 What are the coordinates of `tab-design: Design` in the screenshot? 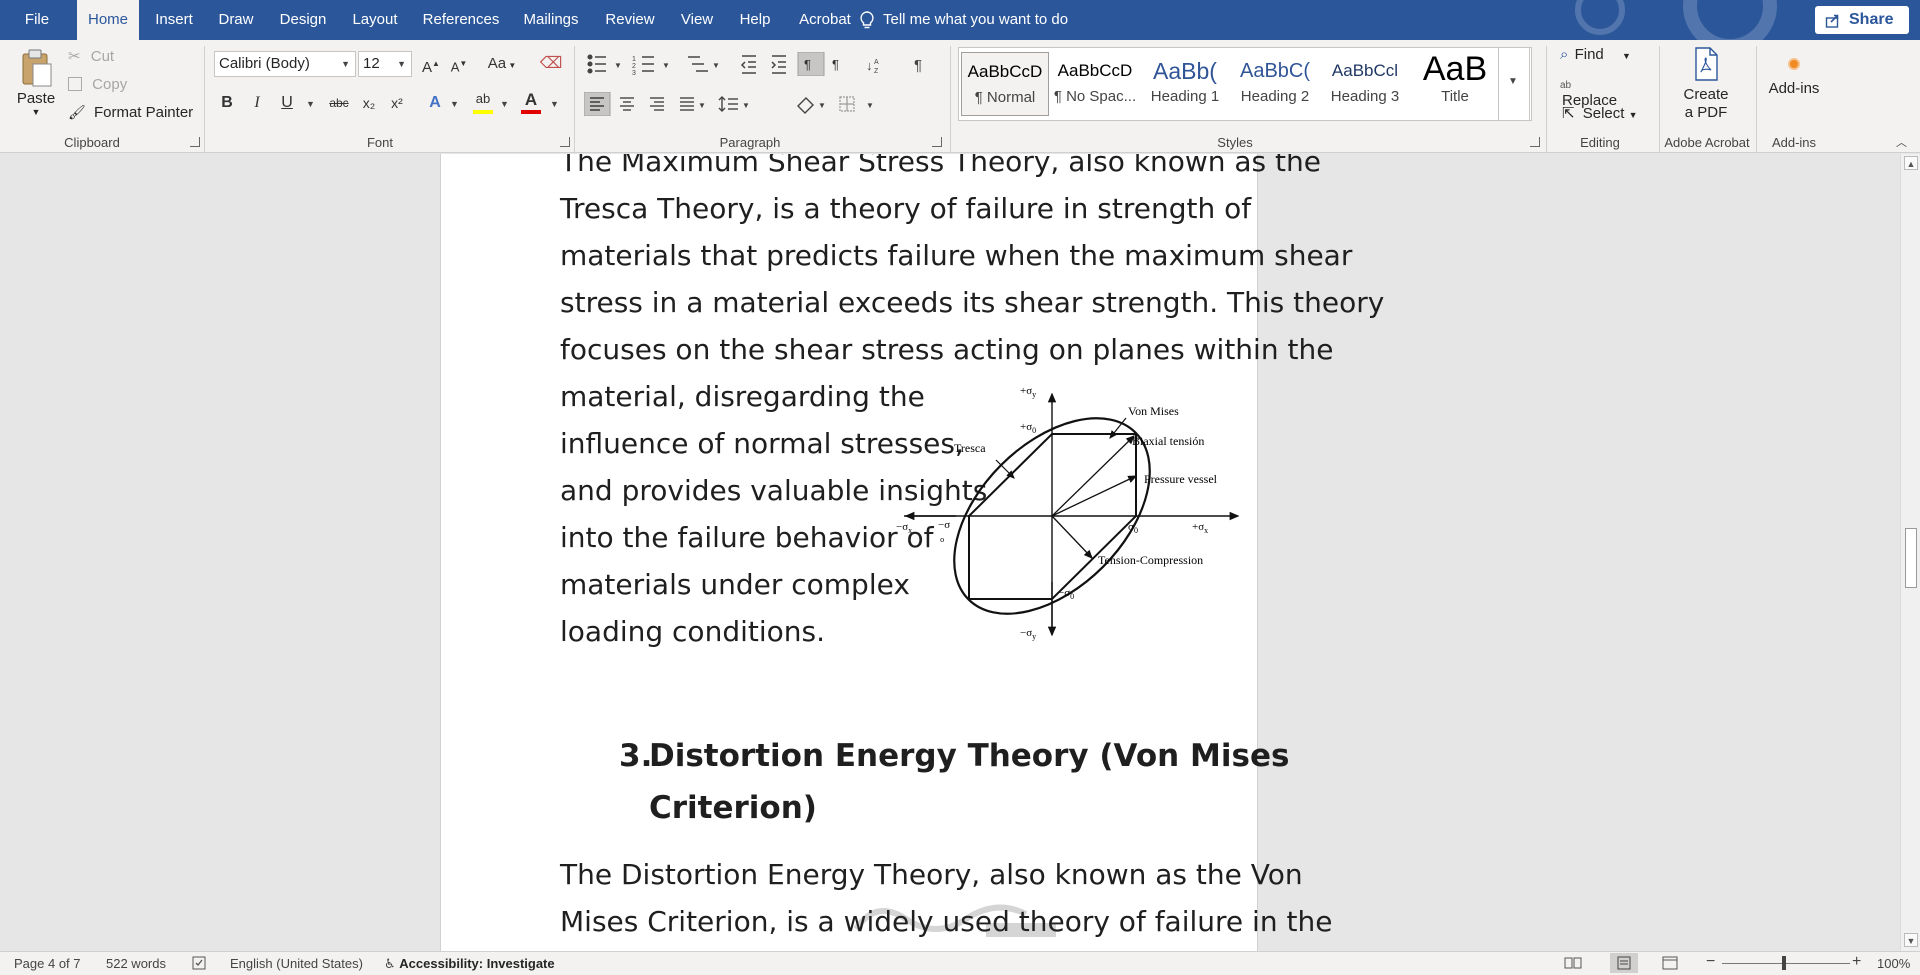 It's located at (303, 20).